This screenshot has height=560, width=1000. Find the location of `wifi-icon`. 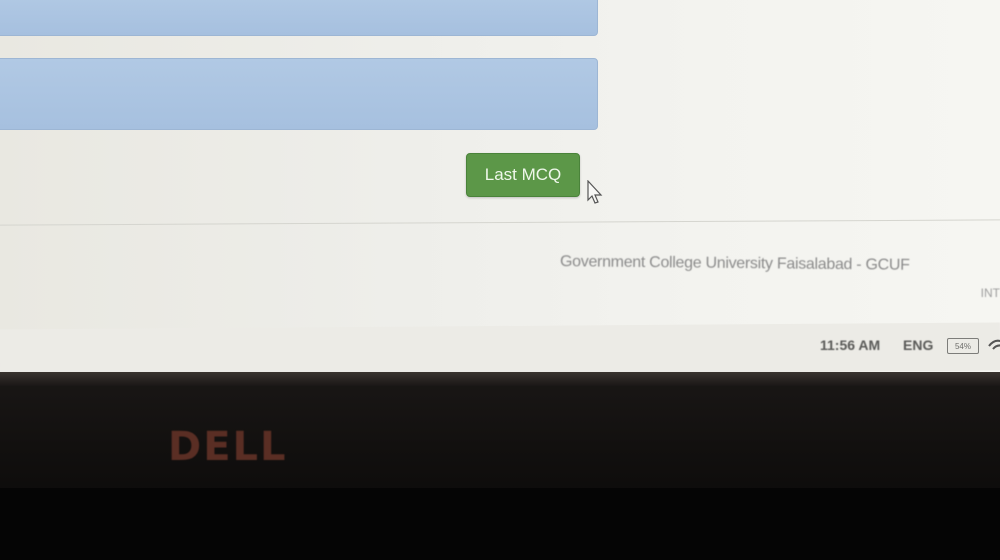

wifi-icon is located at coordinates (993, 342).